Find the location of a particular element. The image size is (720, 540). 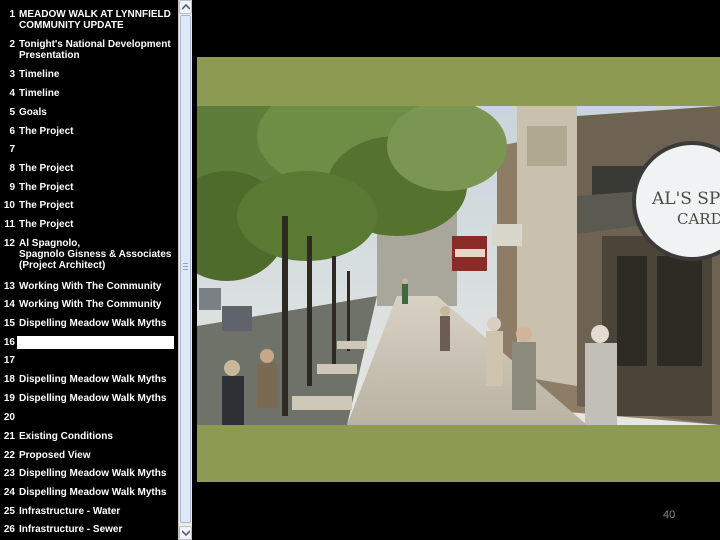

outline-item-number: 6 is located at coordinates (12, 131).